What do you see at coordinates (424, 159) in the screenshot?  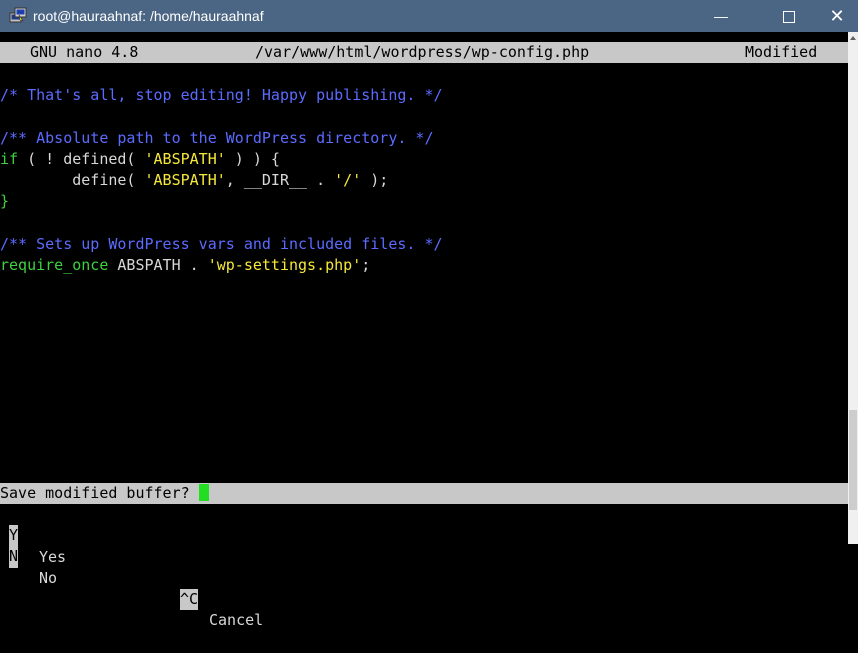 I see `code-line: if ( ! defined( 'ABSPATH' ) ) {` at bounding box center [424, 159].